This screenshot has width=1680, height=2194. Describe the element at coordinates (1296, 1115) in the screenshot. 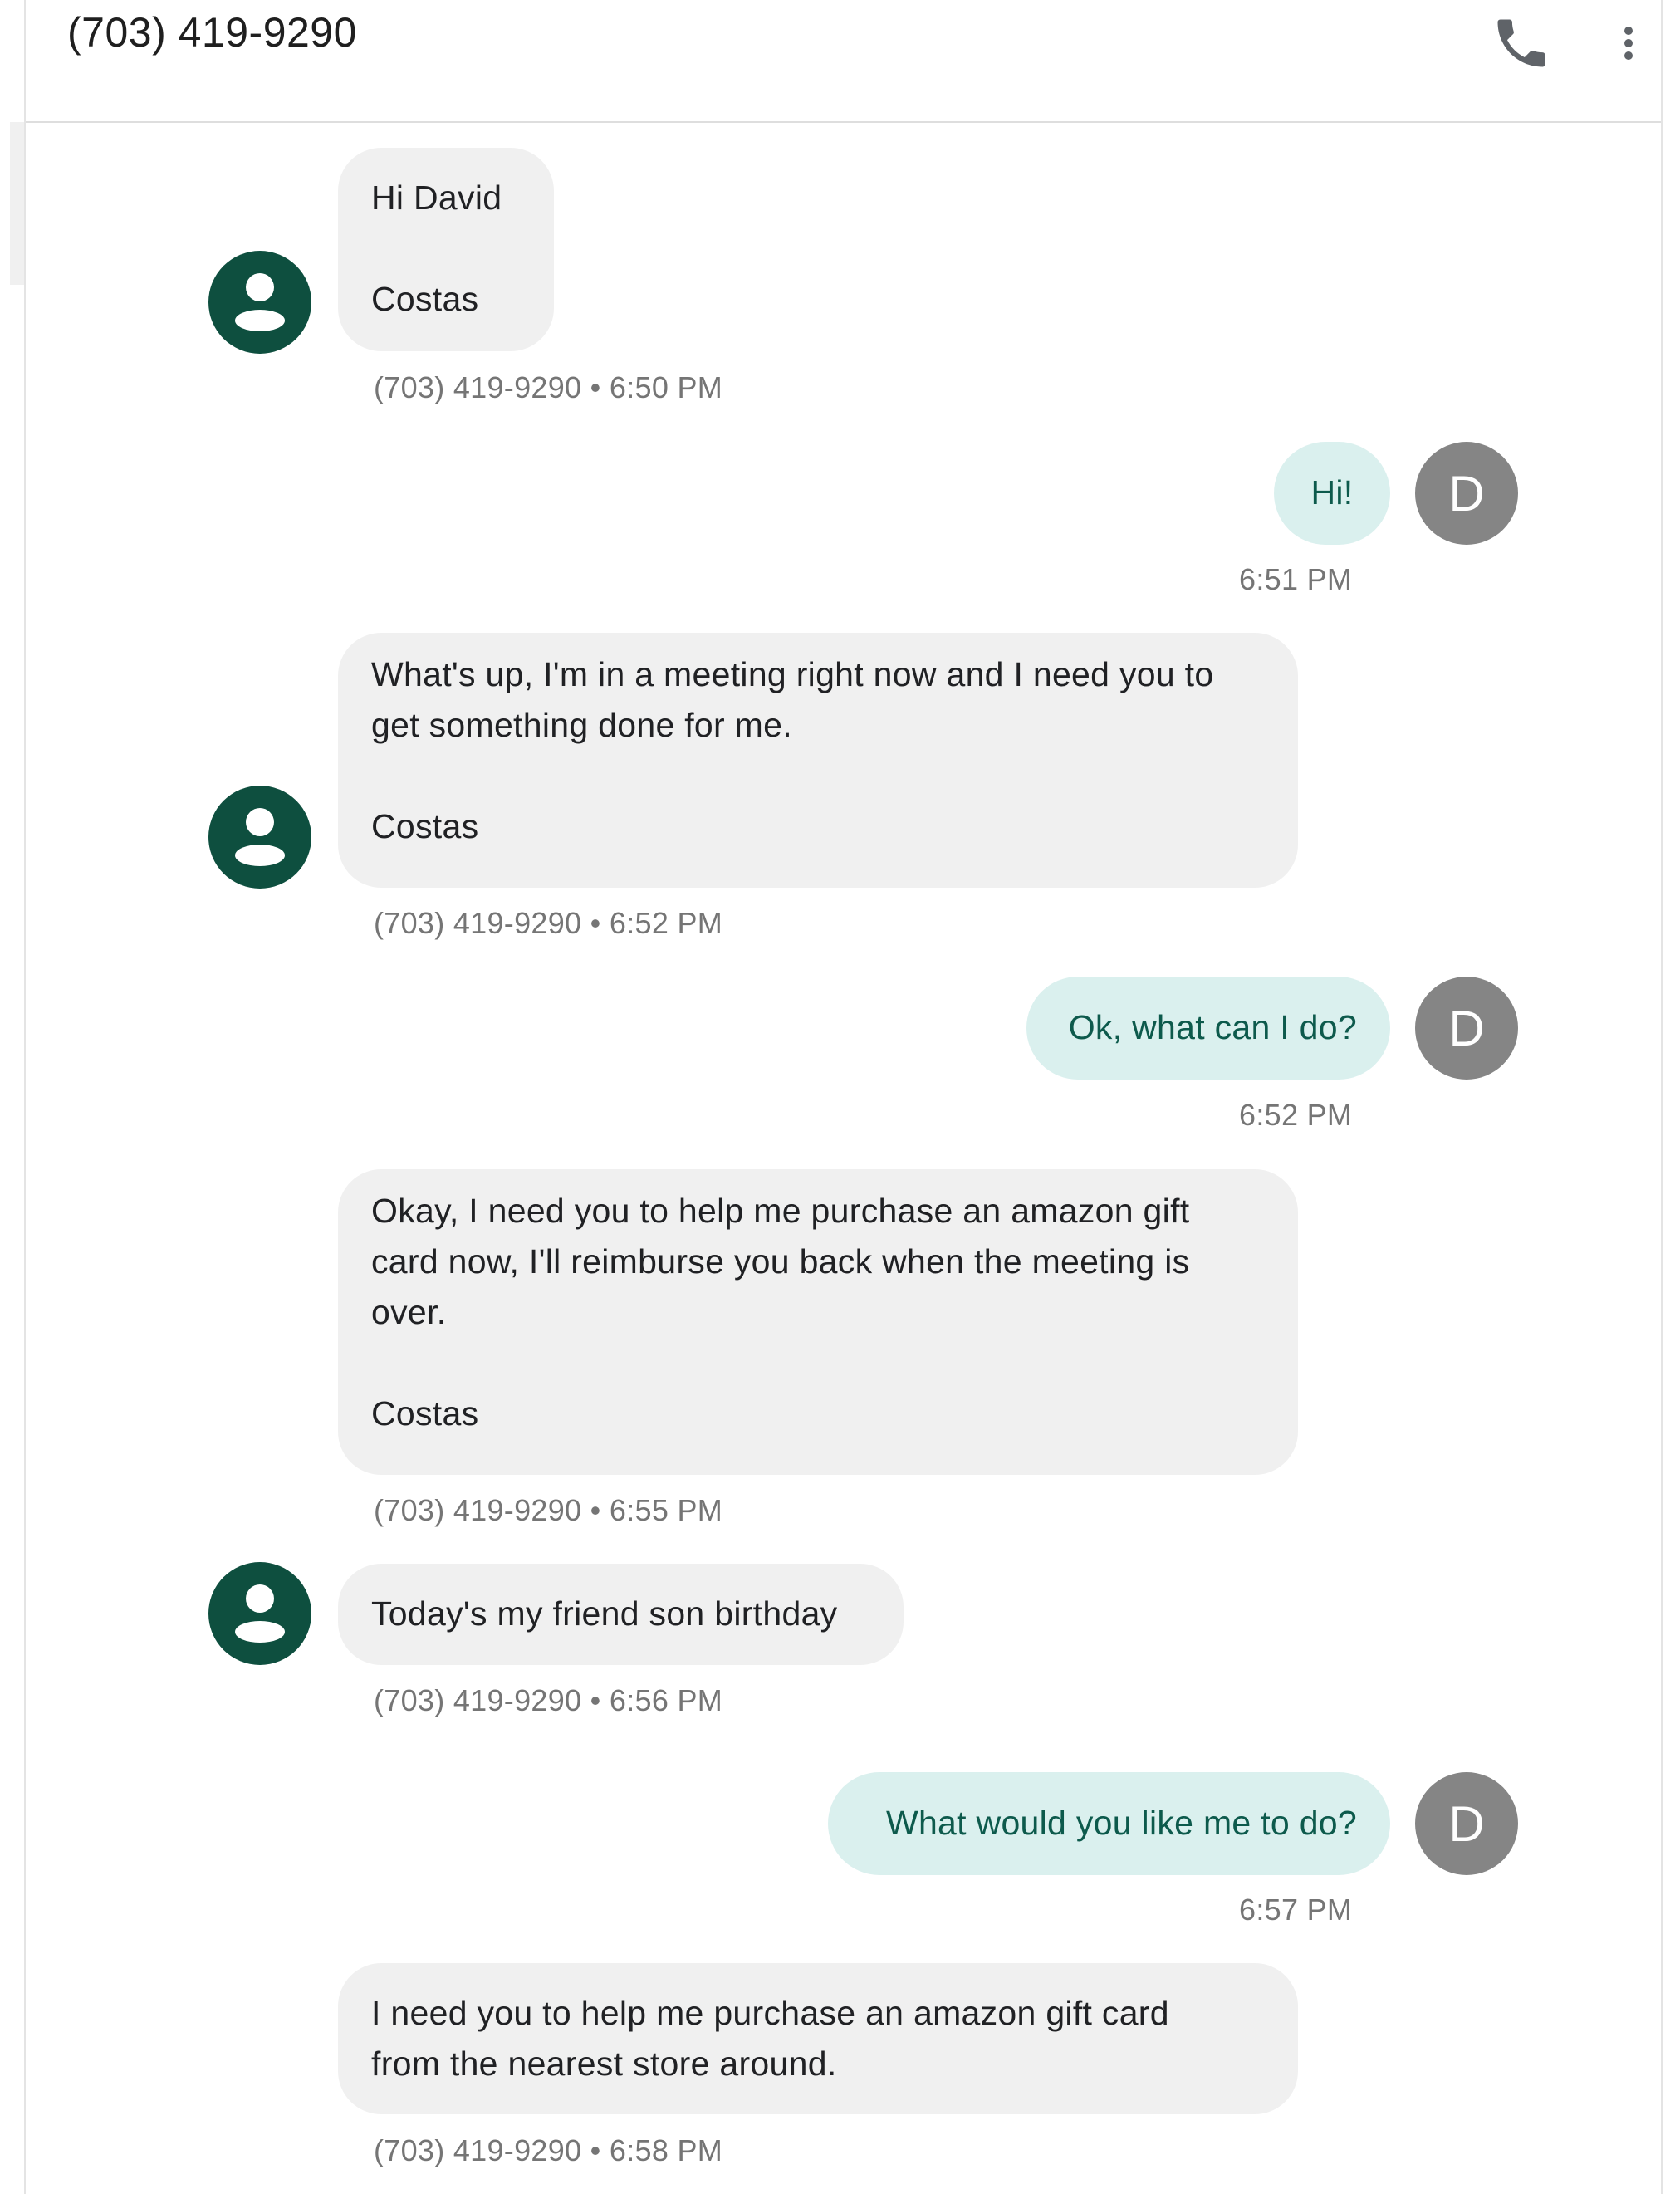

I see `message-meta: 6:52 PM` at that location.